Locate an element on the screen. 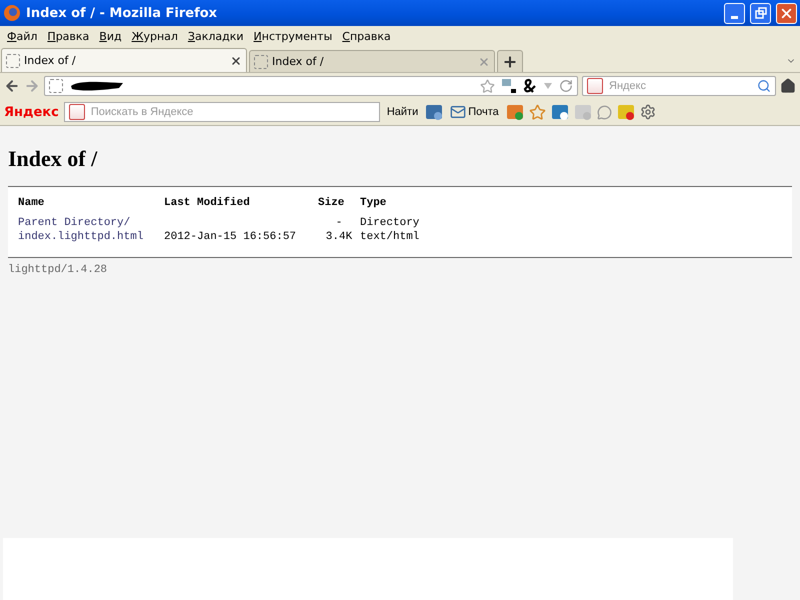 This screenshot has width=800, height=600. envelope-icon is located at coordinates (458, 112).